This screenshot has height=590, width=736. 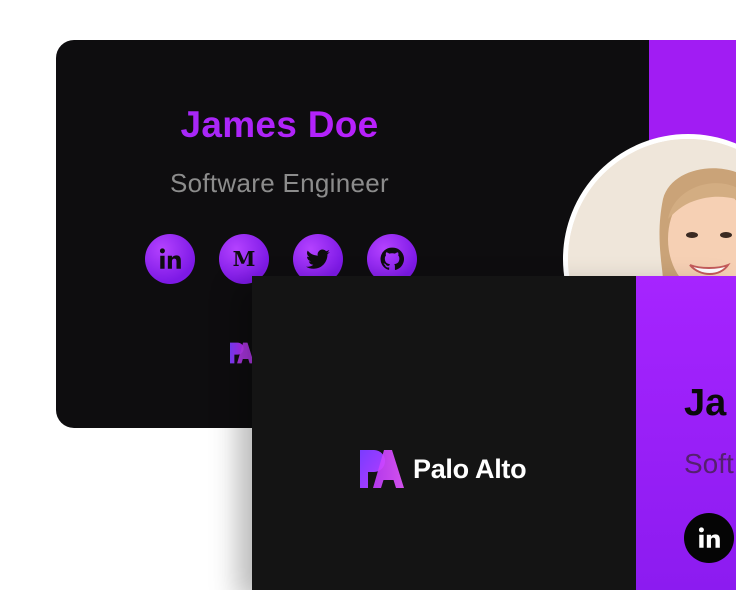 I want to click on svg-text: M, so click(x=244, y=259).